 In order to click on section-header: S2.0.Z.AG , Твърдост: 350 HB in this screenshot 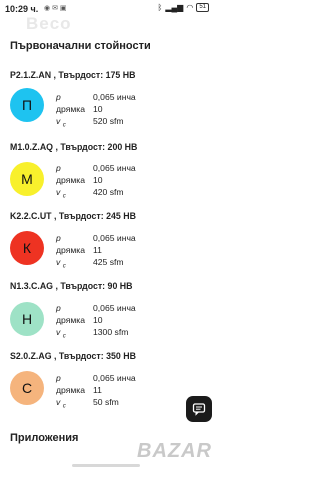, I will do `click(73, 356)`.